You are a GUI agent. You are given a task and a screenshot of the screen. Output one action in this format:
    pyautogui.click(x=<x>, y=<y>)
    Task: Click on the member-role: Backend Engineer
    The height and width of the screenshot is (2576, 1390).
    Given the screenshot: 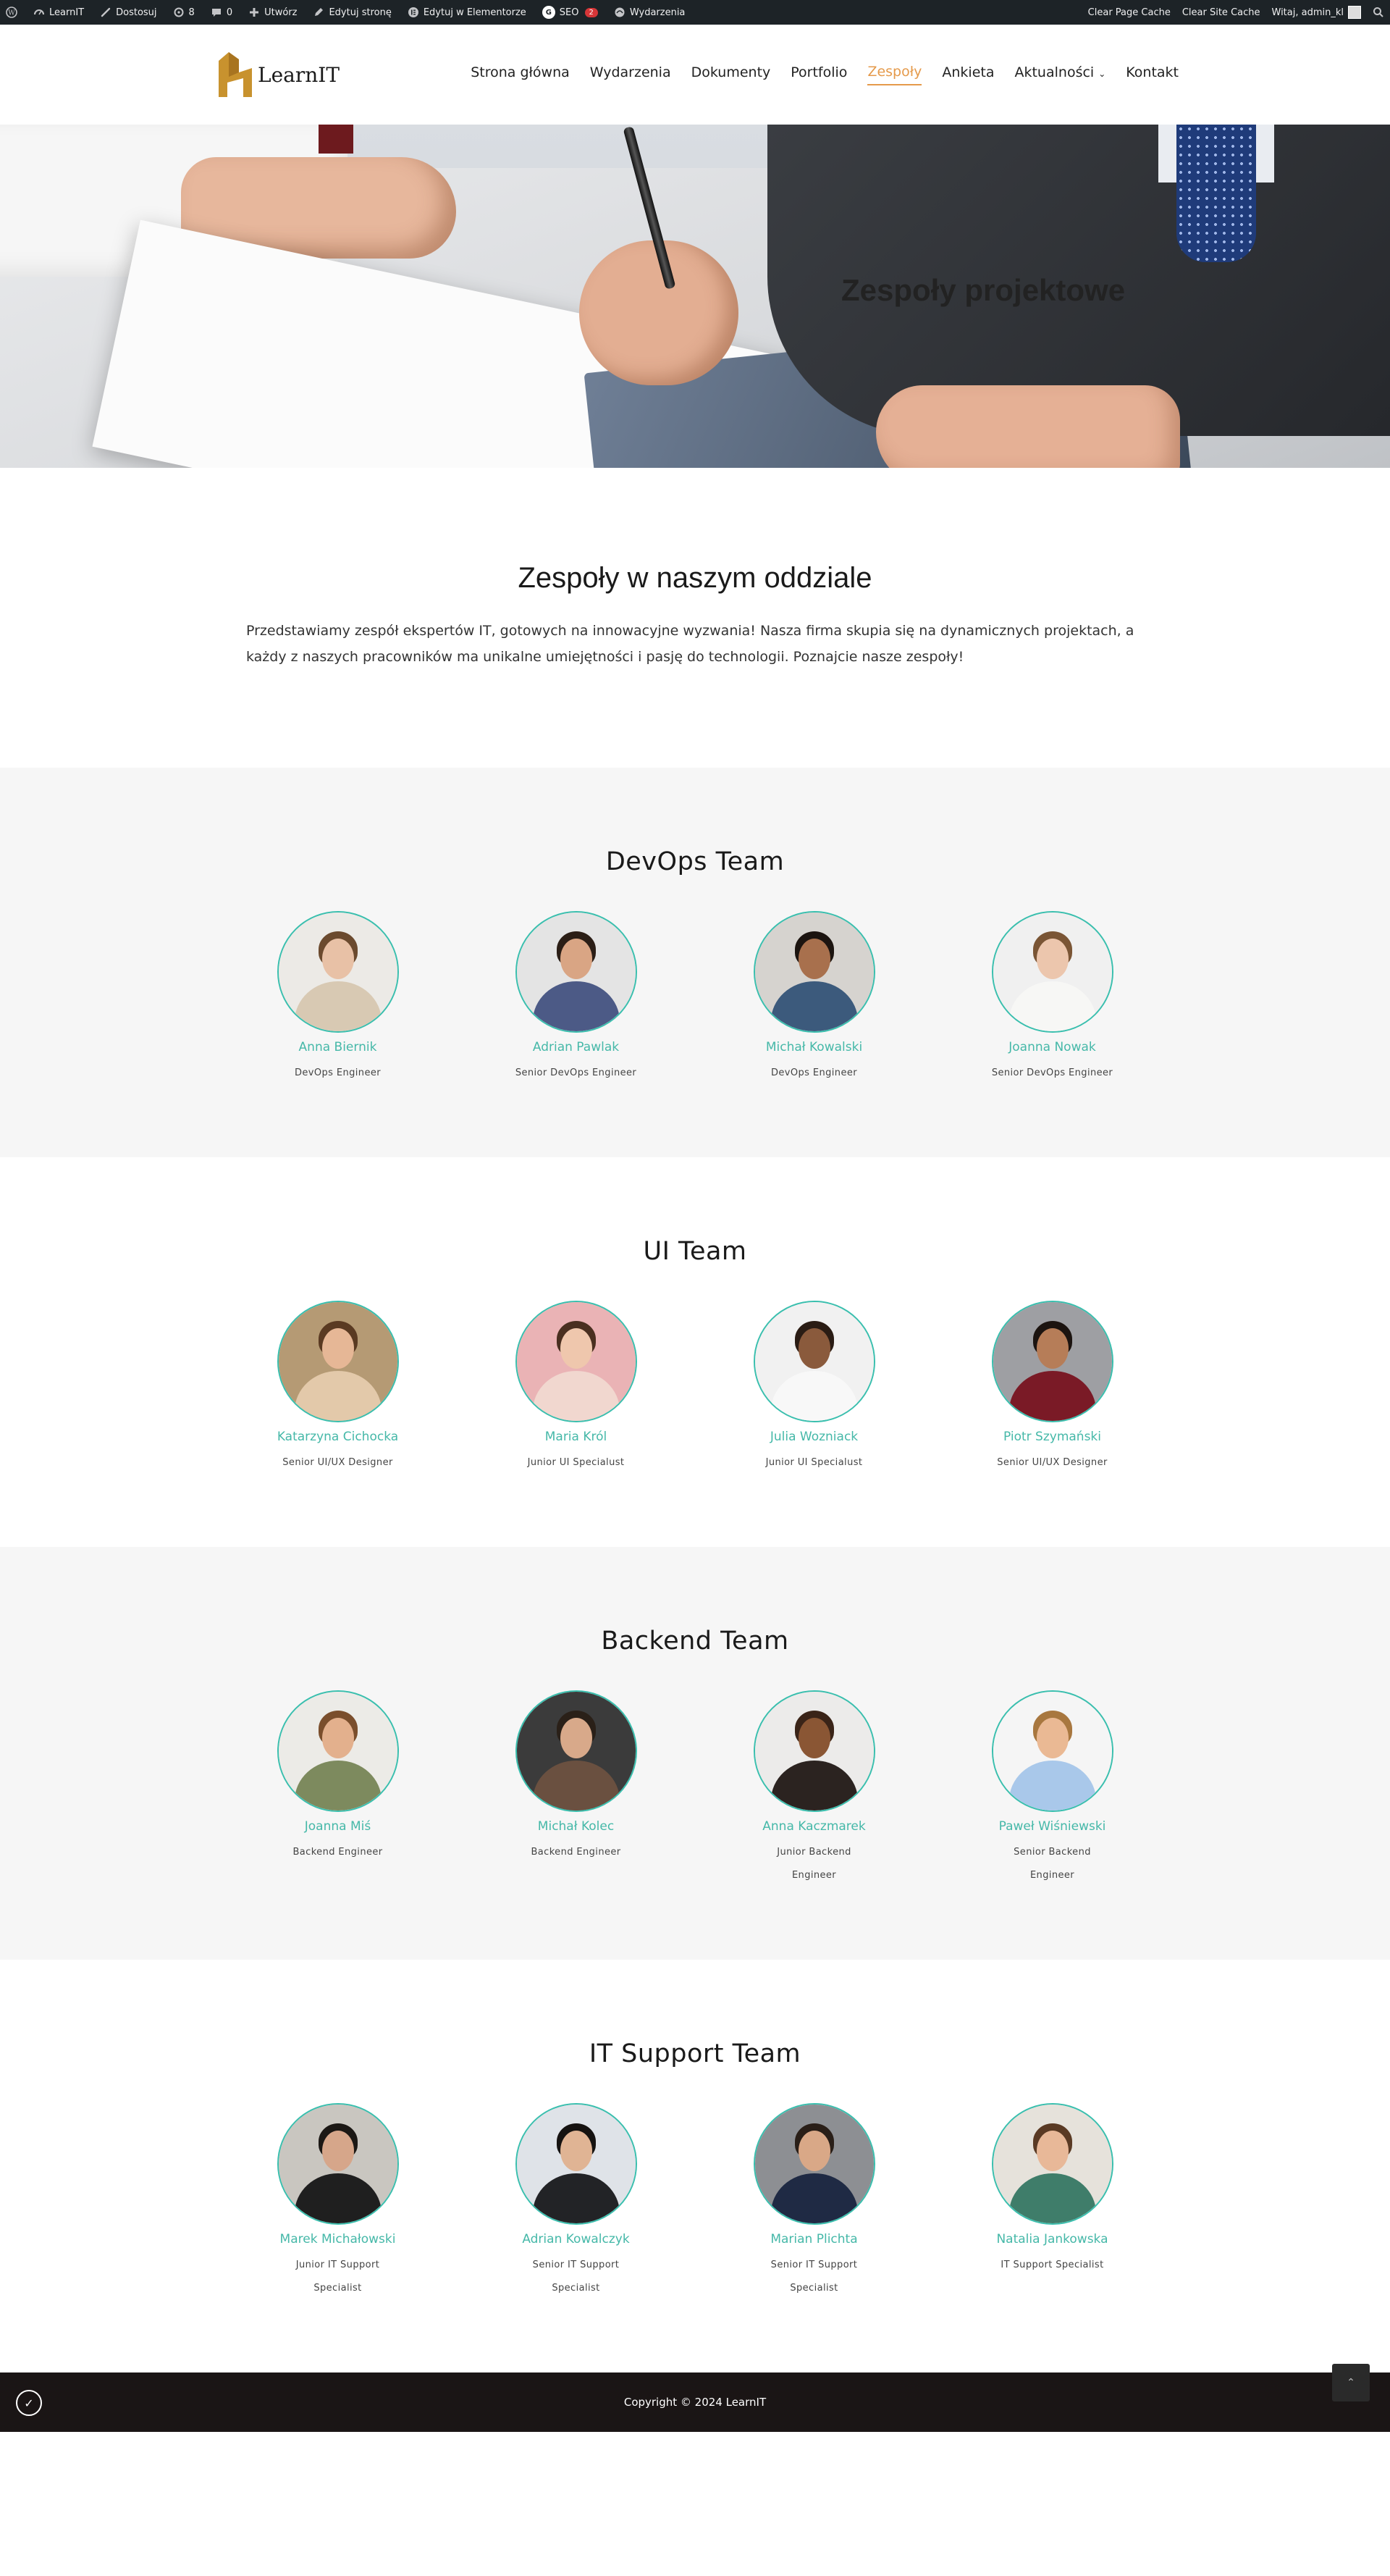 What is the action you would take?
    pyautogui.click(x=338, y=1852)
    